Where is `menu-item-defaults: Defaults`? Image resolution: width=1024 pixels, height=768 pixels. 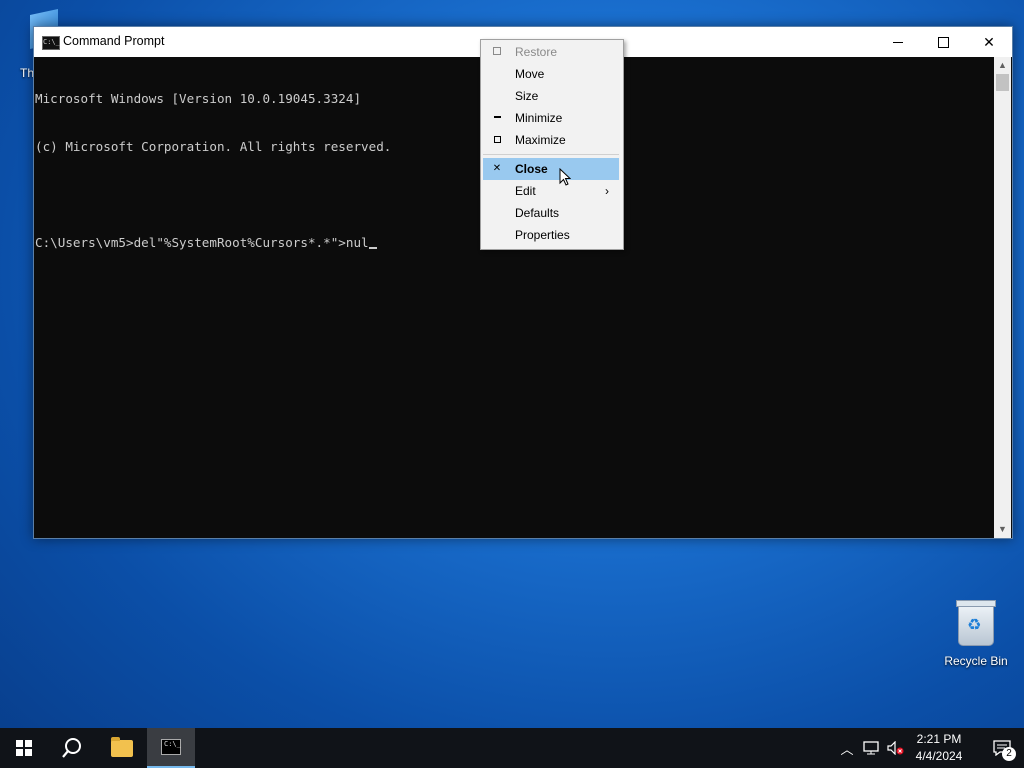
menu-item-defaults: Defaults is located at coordinates (551, 213).